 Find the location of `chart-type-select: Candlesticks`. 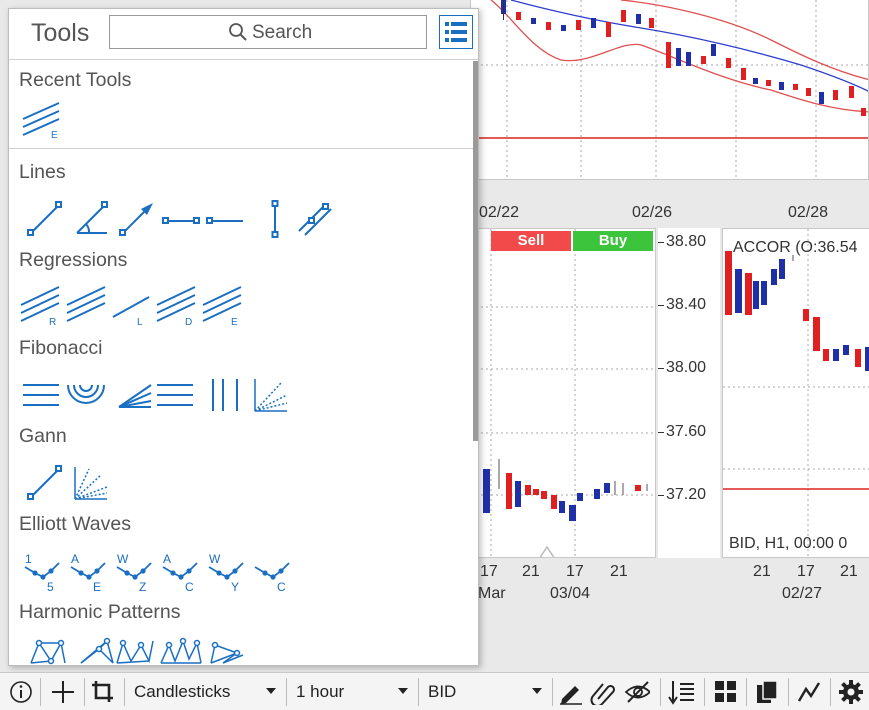

chart-type-select: Candlesticks is located at coordinates (205, 692).